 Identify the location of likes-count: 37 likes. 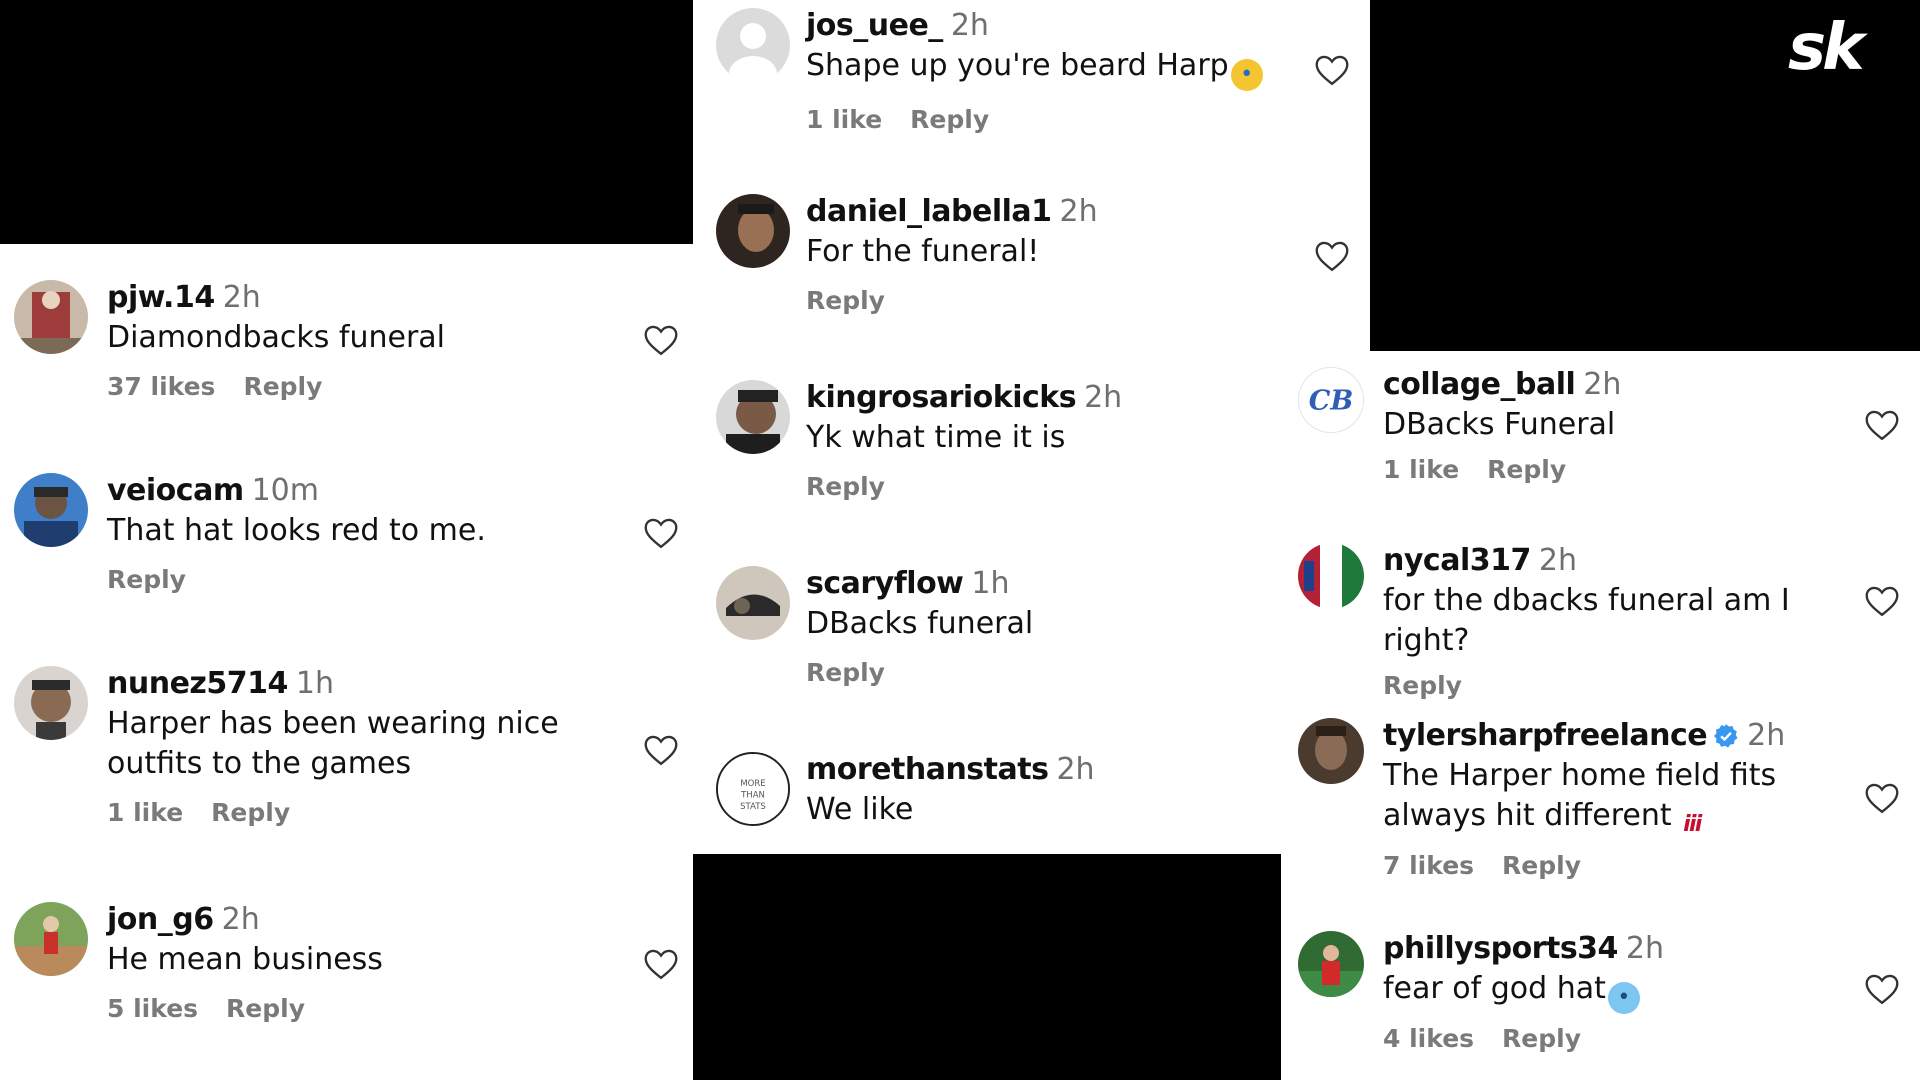
(161, 386).